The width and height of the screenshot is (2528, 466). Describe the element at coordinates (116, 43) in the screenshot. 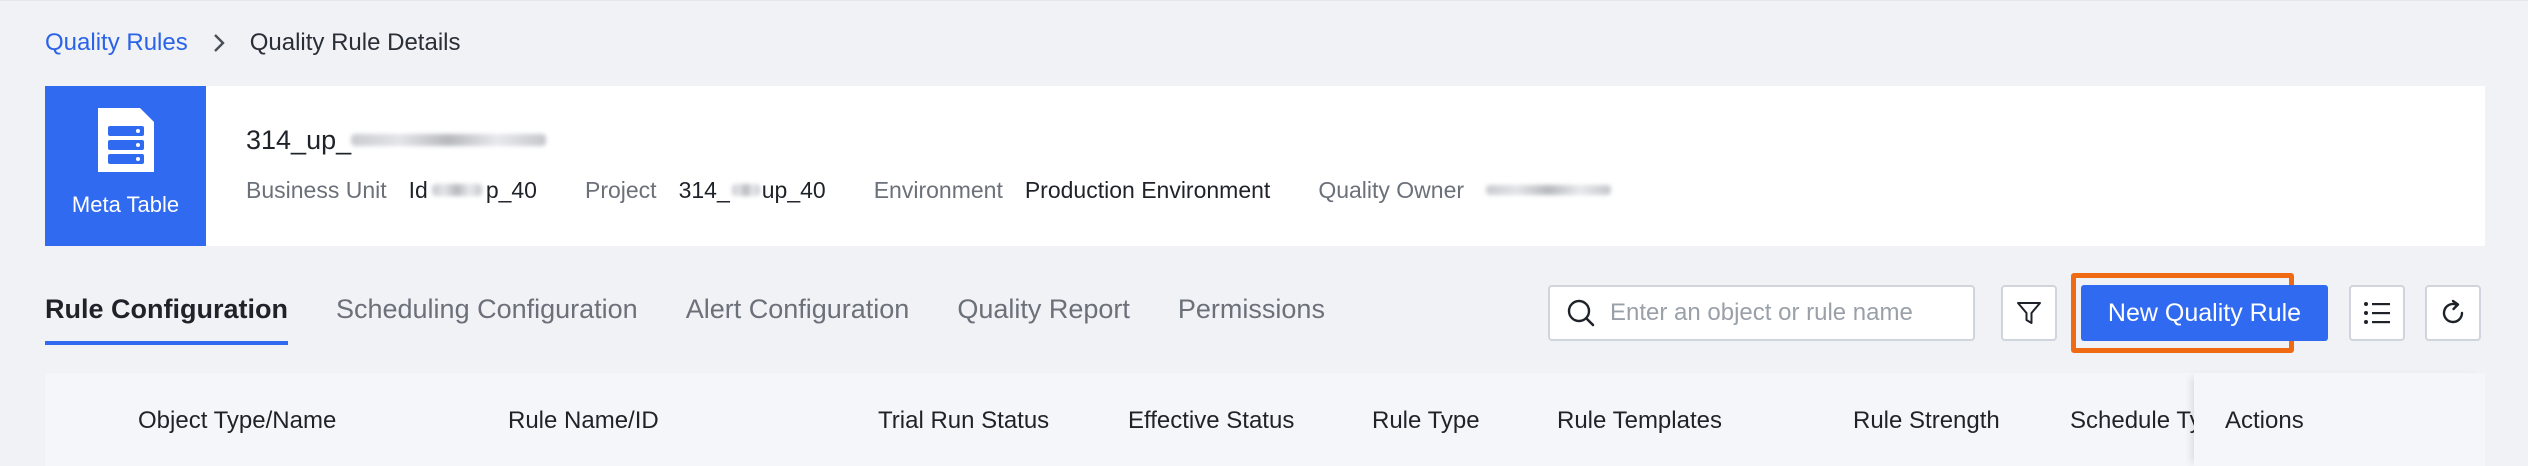

I see `breadcrumb-quality-rules-link: Quality Rules` at that location.